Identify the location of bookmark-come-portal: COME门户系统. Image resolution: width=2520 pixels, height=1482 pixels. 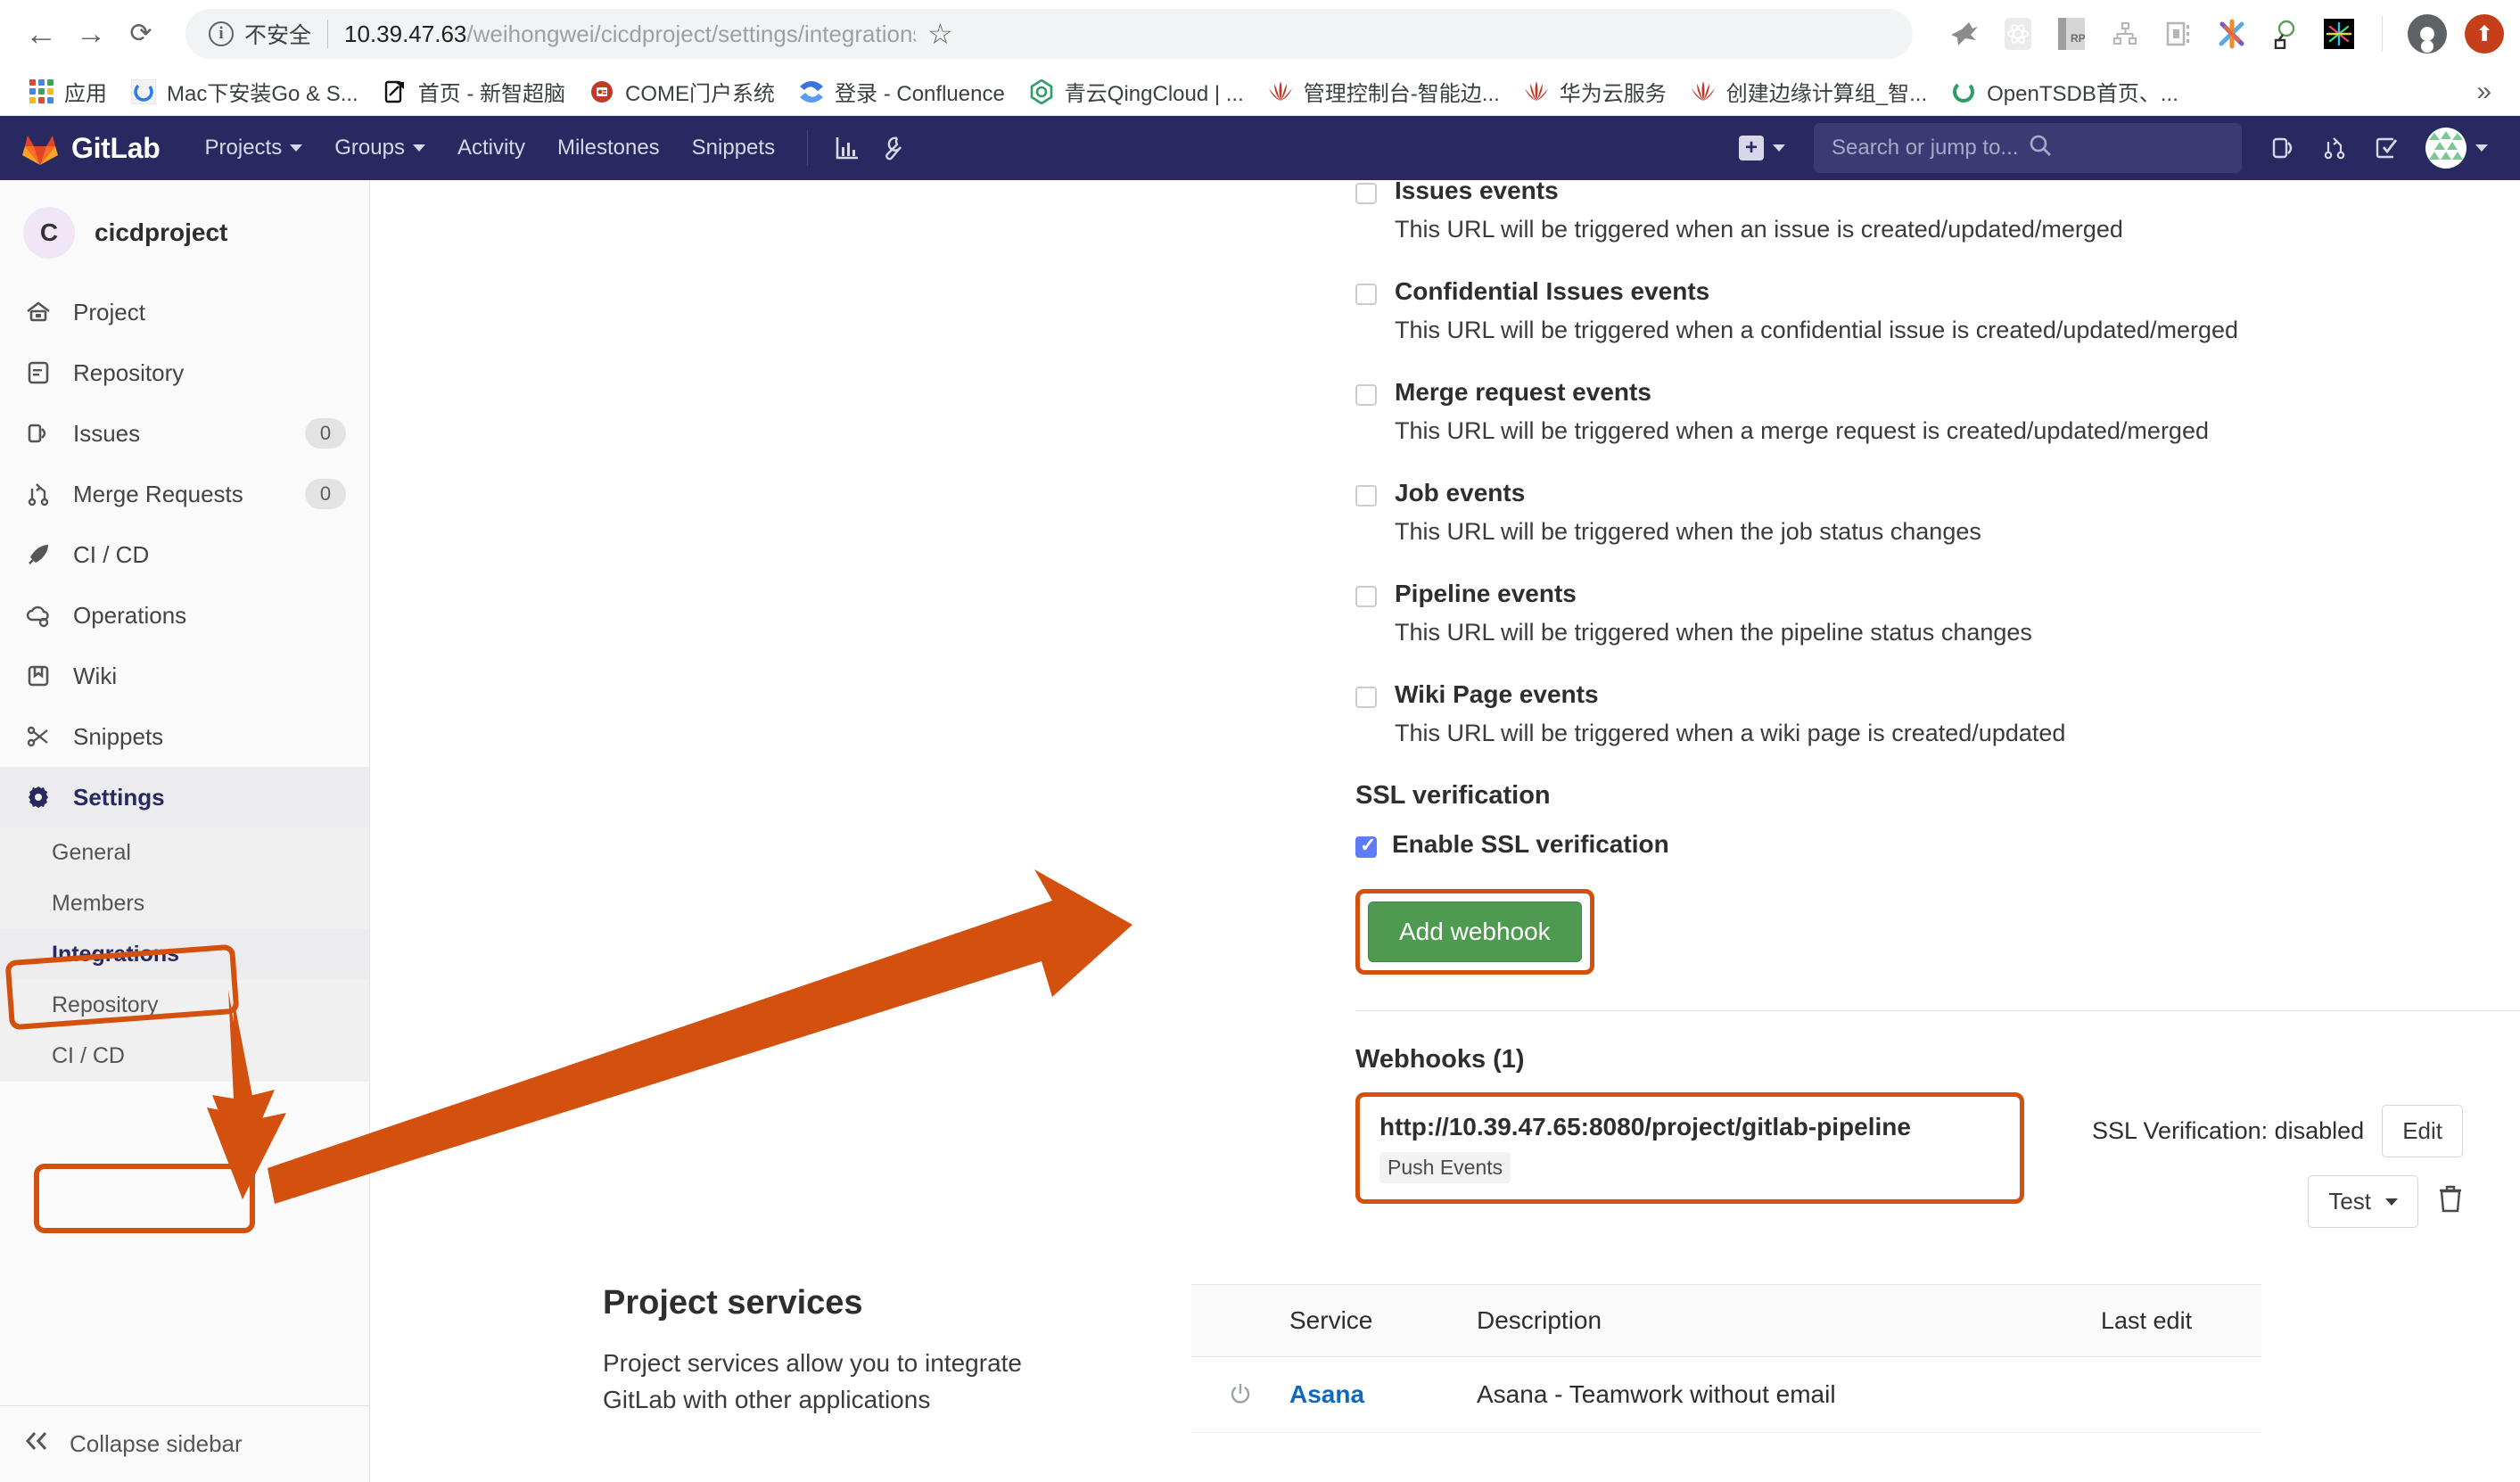
(682, 91).